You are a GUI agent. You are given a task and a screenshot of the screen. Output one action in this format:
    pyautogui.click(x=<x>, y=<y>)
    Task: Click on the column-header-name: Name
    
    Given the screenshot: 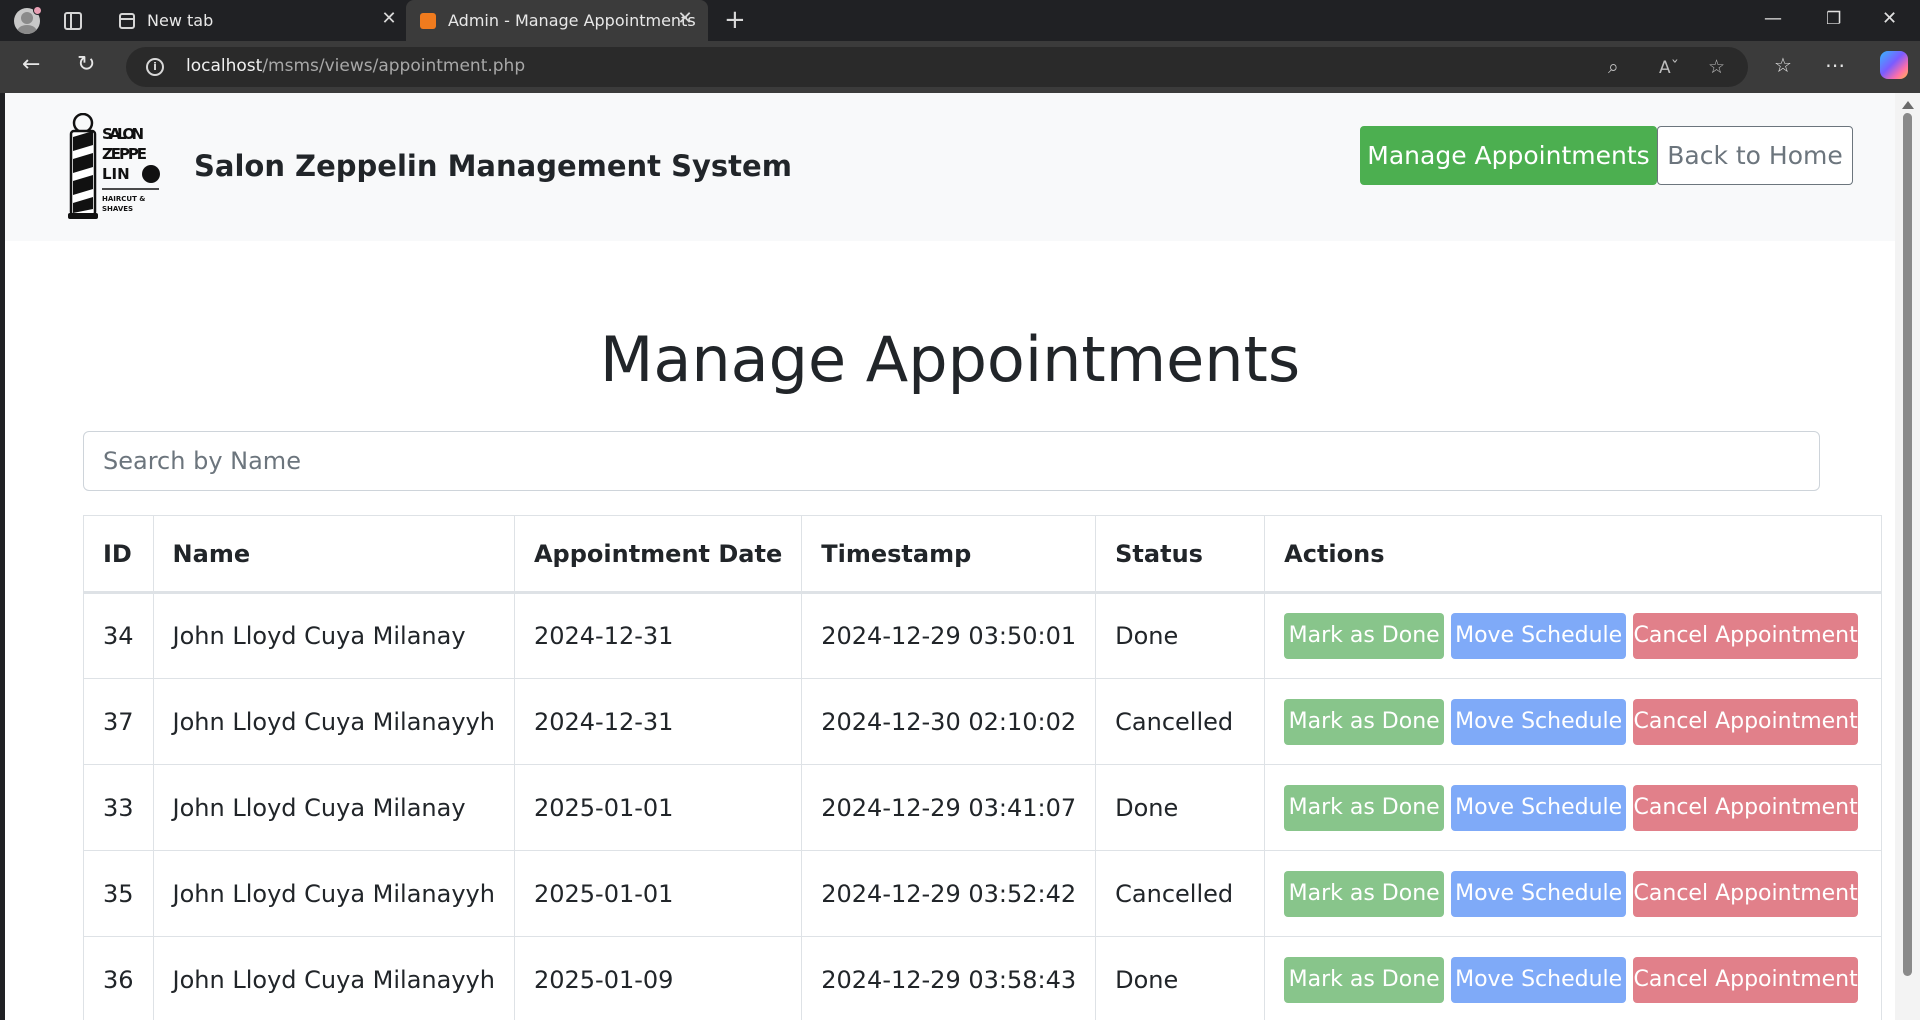 What is the action you would take?
    pyautogui.click(x=333, y=554)
    